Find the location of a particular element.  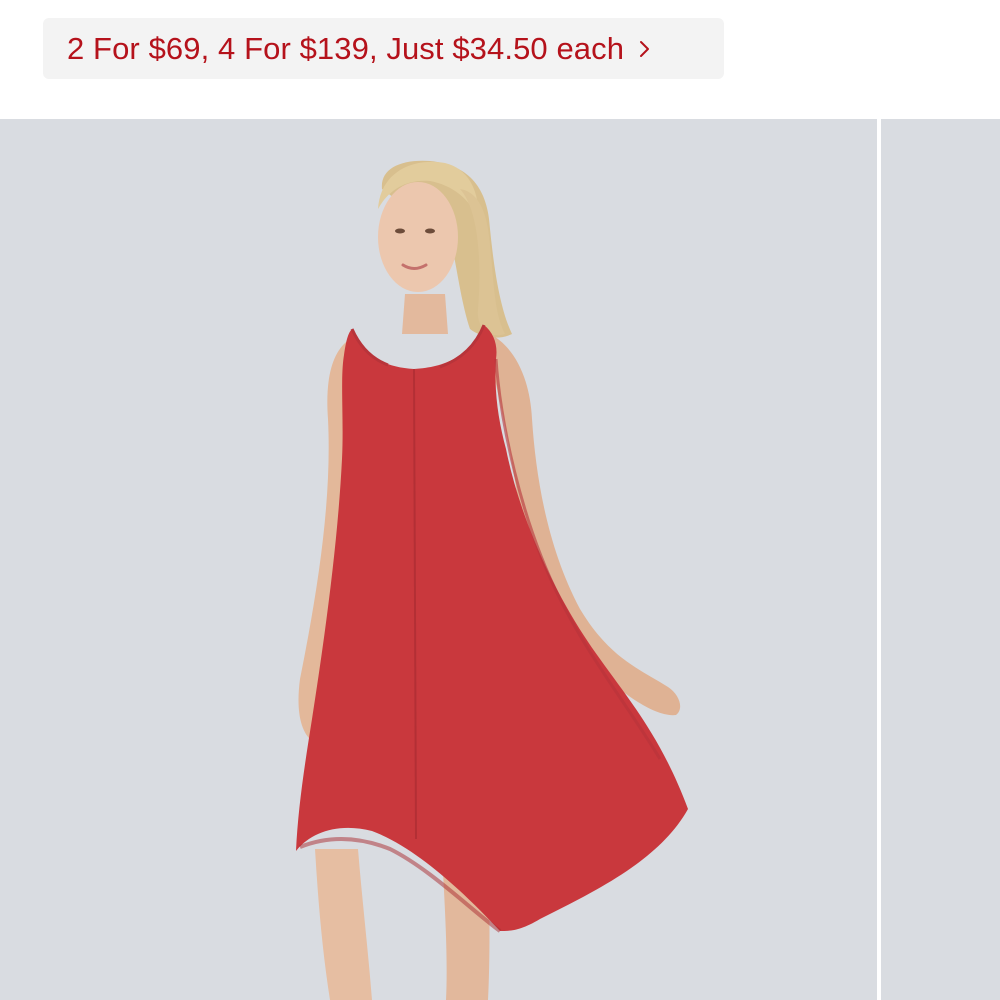

promo-text: 2 For $69, 4 For $139, Just $34.50 each is located at coordinates (346, 48).